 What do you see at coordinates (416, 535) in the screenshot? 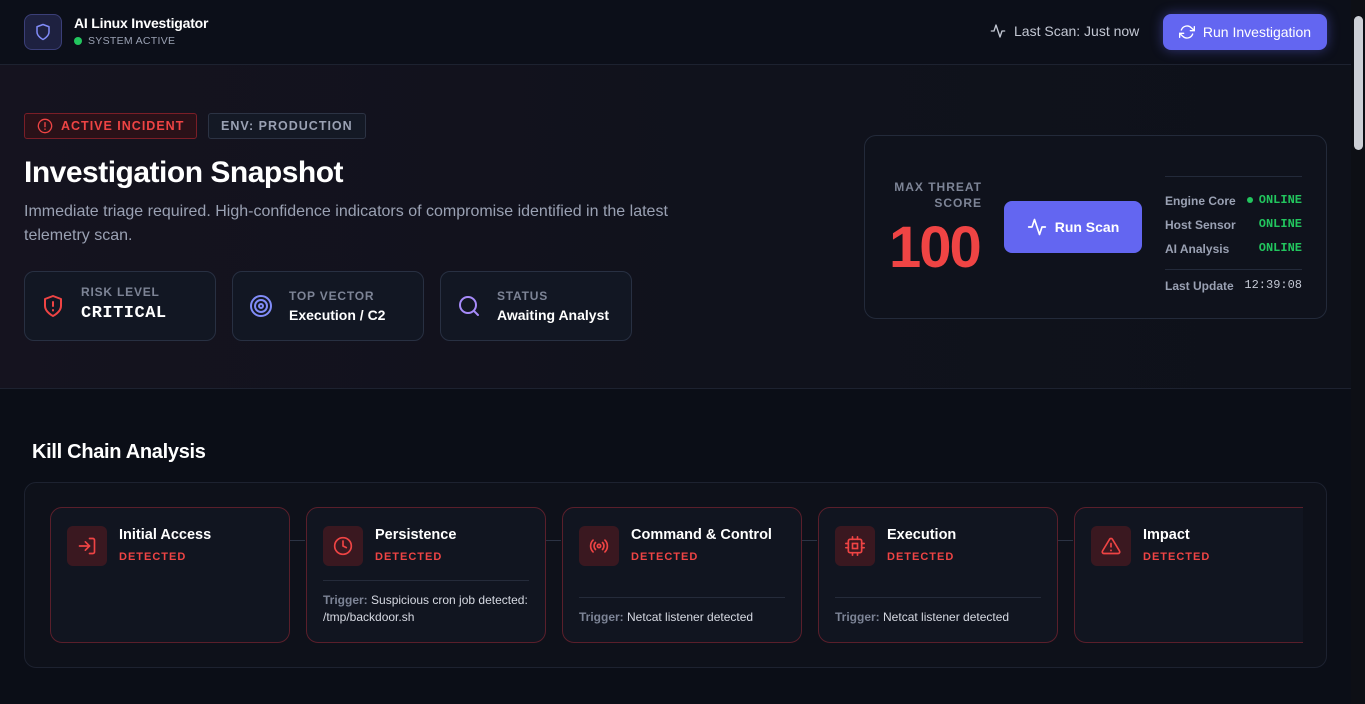
I see `stage-name: Persistence` at bounding box center [416, 535].